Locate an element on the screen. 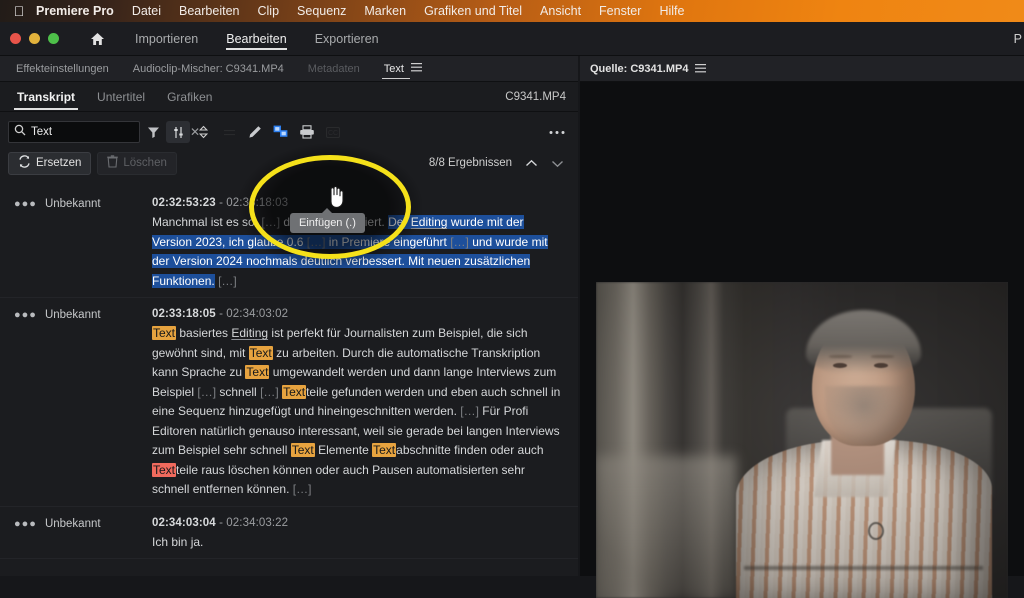  subtab-grafiken: Grafiken is located at coordinates (189, 97).